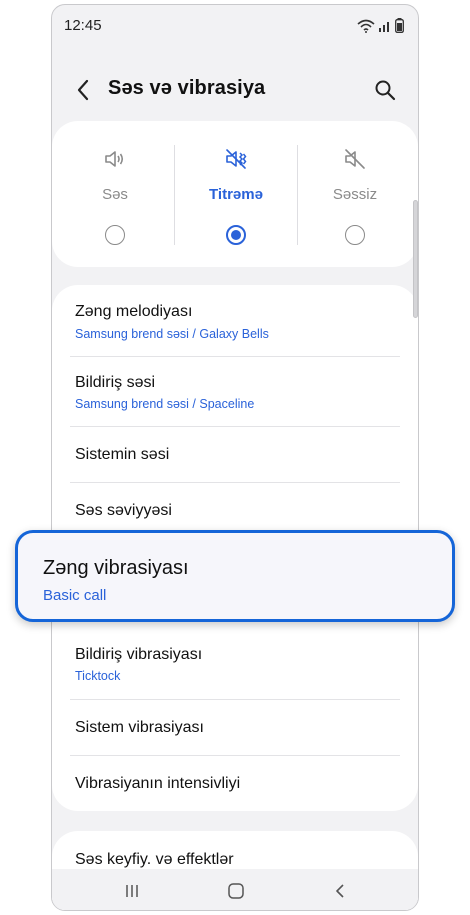 The height and width of the screenshot is (915, 470). I want to click on mode-option-sound: Səs, so click(115, 194).